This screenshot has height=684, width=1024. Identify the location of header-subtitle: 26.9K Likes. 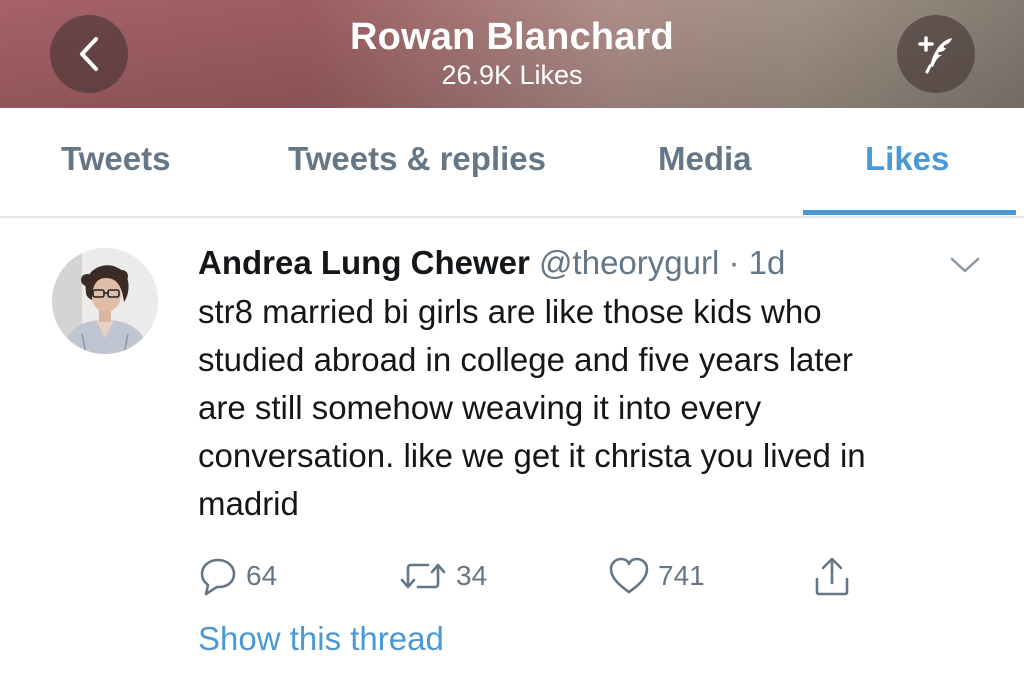
(512, 75).